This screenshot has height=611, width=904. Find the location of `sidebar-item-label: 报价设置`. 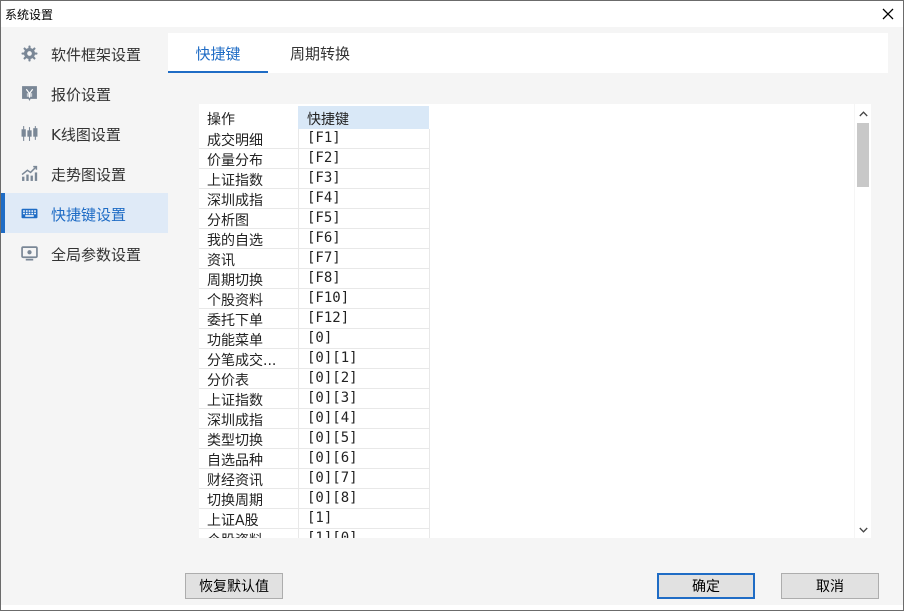

sidebar-item-label: 报价设置 is located at coordinates (81, 95).